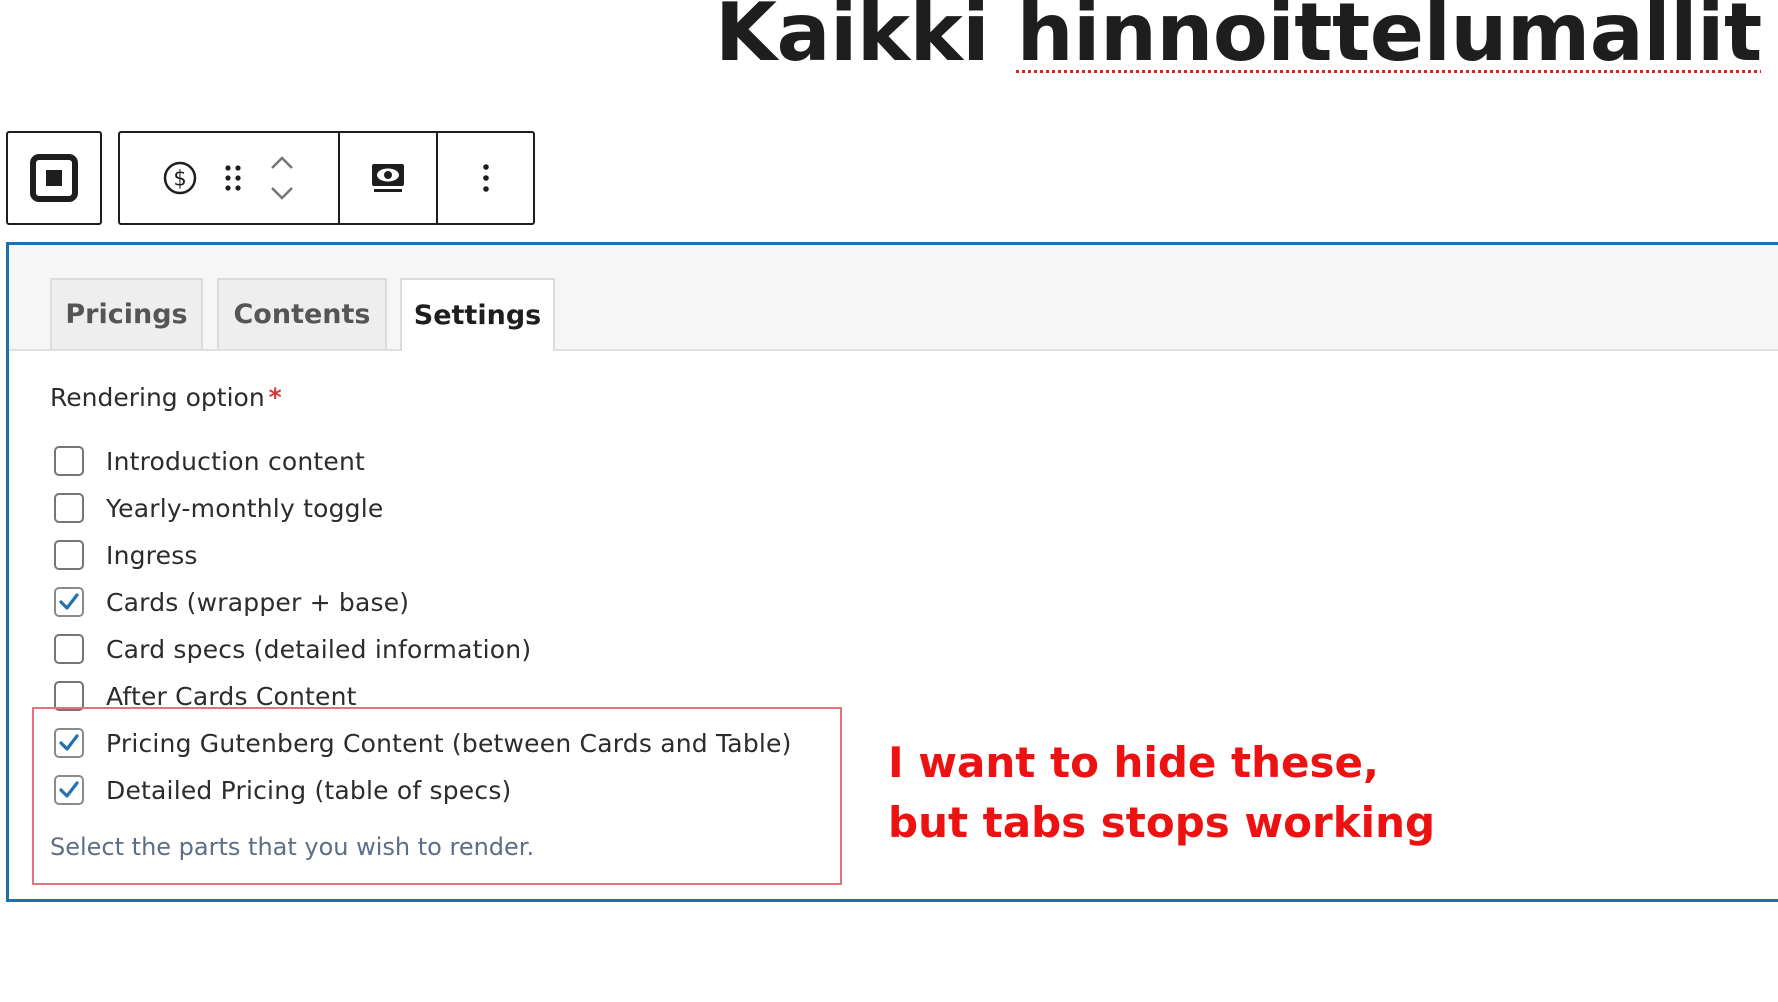 Image resolution: width=1778 pixels, height=1002 pixels. What do you see at coordinates (437, 796) in the screenshot?
I see `annotation-highlight-box` at bounding box center [437, 796].